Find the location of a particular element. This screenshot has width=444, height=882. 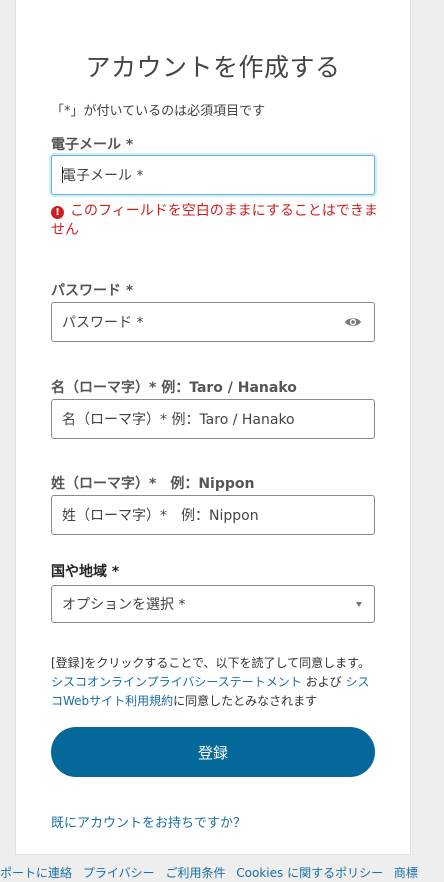

password-field: パスワード * is located at coordinates (213, 322).